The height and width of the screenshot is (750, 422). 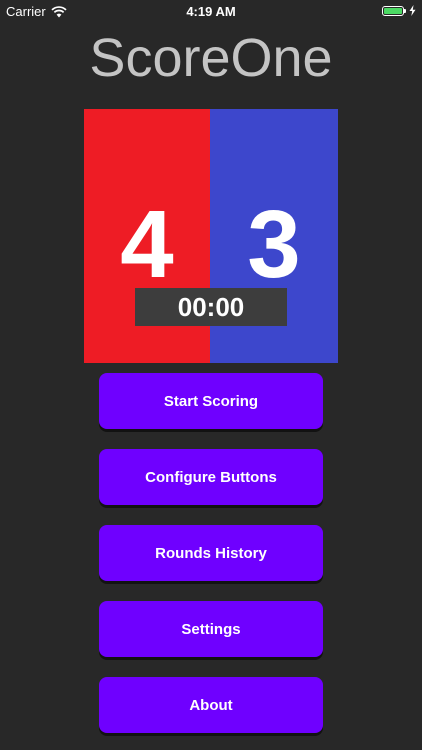 What do you see at coordinates (211, 629) in the screenshot?
I see `settings-button: Settings` at bounding box center [211, 629].